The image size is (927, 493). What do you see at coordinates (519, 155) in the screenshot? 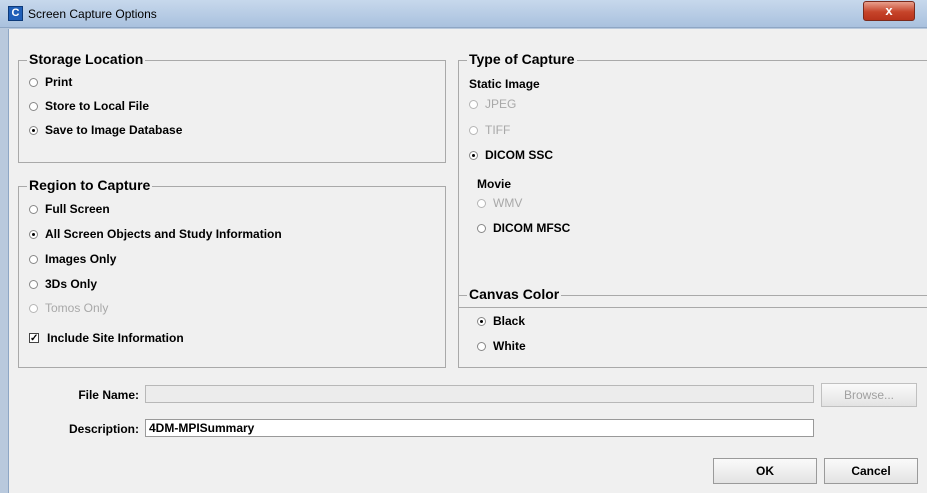
I see `radio-dicom-ssc-label: DICOM SSC` at bounding box center [519, 155].